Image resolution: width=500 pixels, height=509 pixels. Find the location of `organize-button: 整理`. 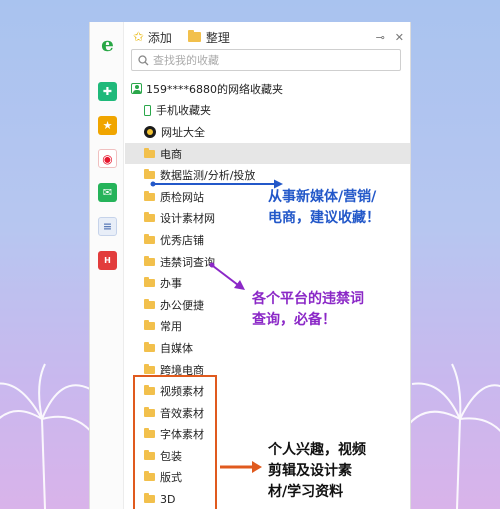

organize-button: 整理 is located at coordinates (208, 37).